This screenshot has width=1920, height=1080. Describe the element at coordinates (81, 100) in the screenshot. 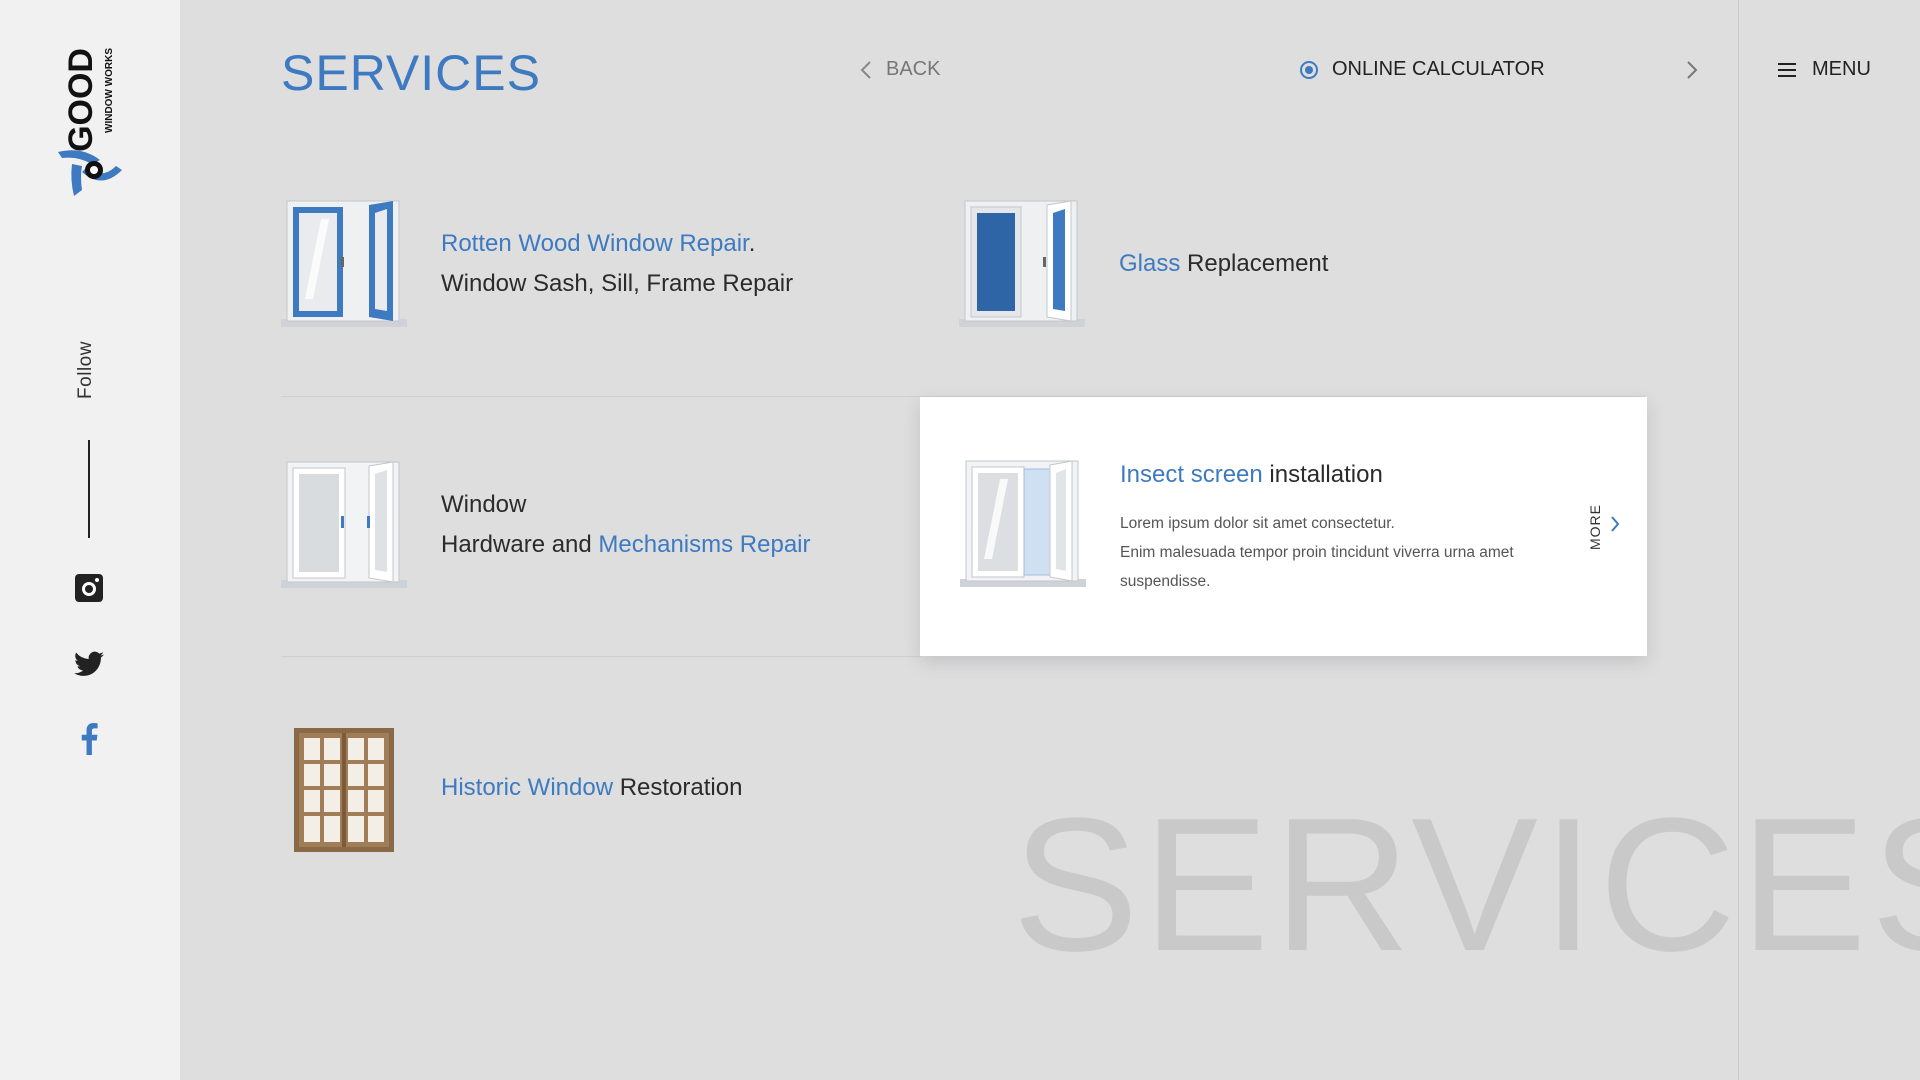

I see `brand-name: GOOD` at that location.